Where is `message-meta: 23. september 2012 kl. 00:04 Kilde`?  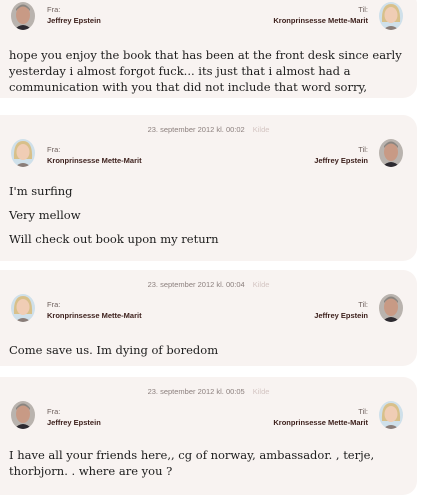 message-meta: 23. september 2012 kl. 00:04 Kilde is located at coordinates (208, 284).